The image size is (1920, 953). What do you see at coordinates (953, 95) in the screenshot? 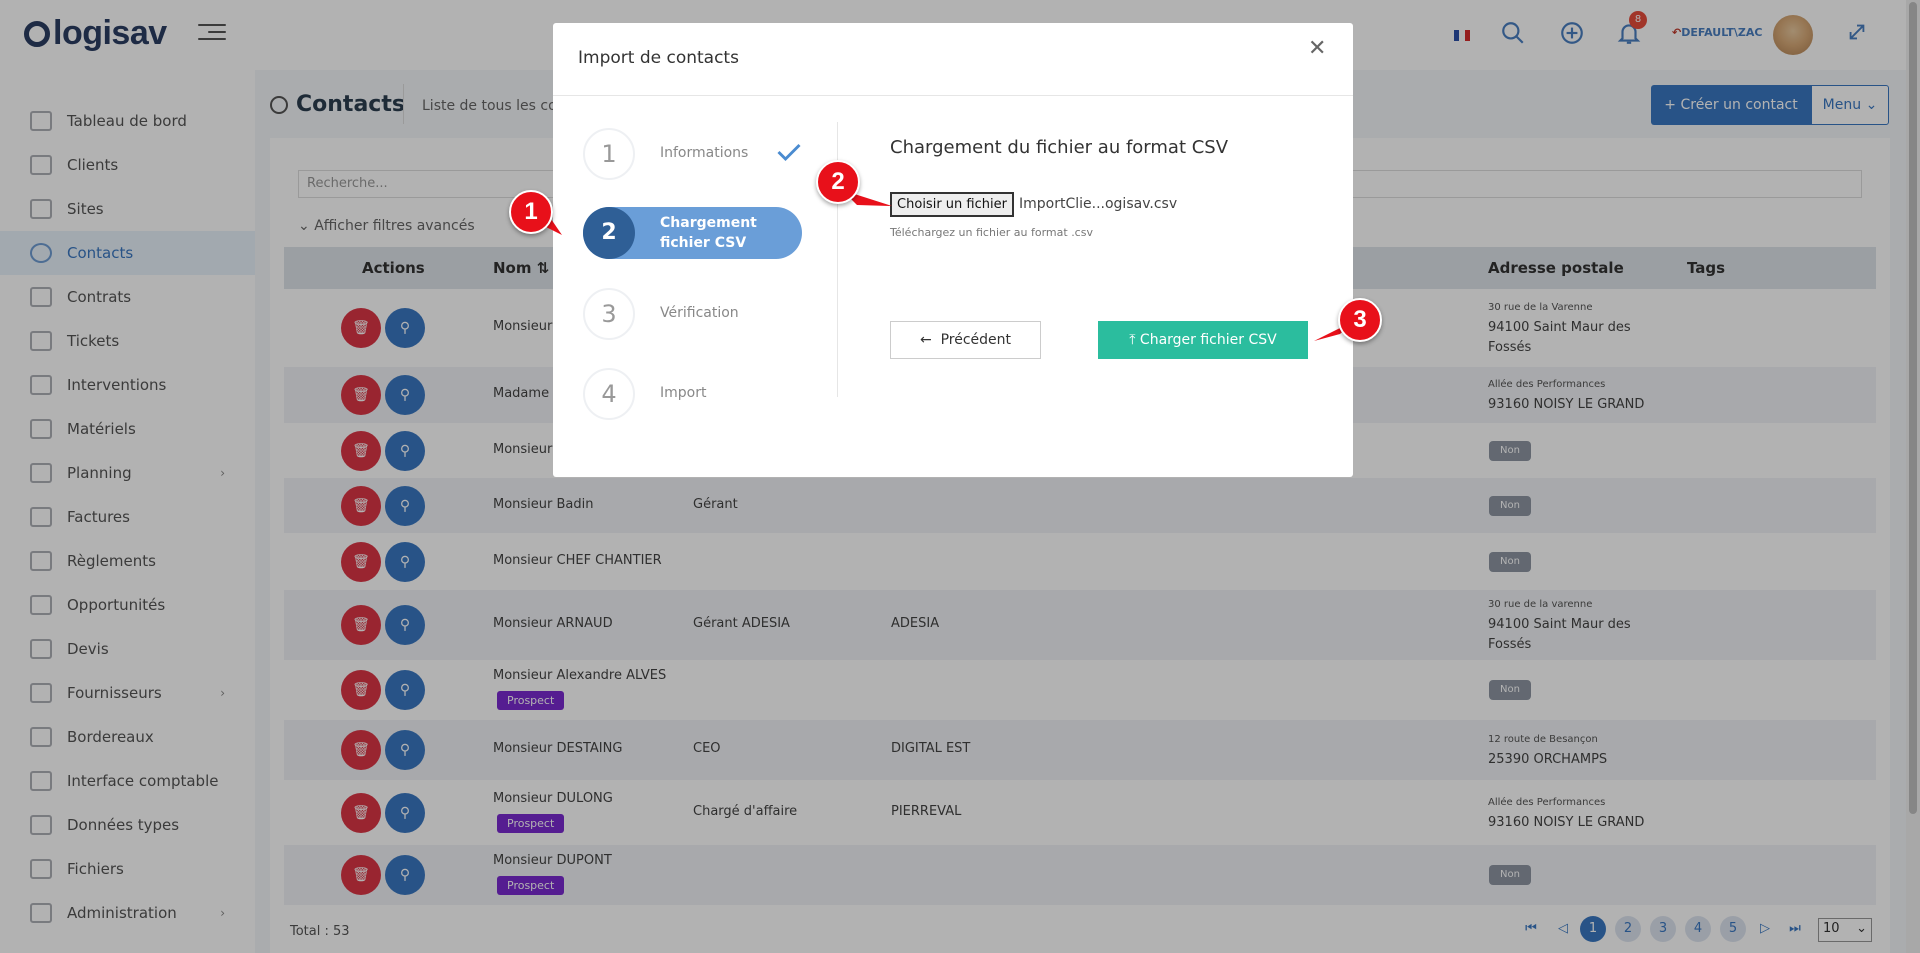
I see `modal-divider` at bounding box center [953, 95].